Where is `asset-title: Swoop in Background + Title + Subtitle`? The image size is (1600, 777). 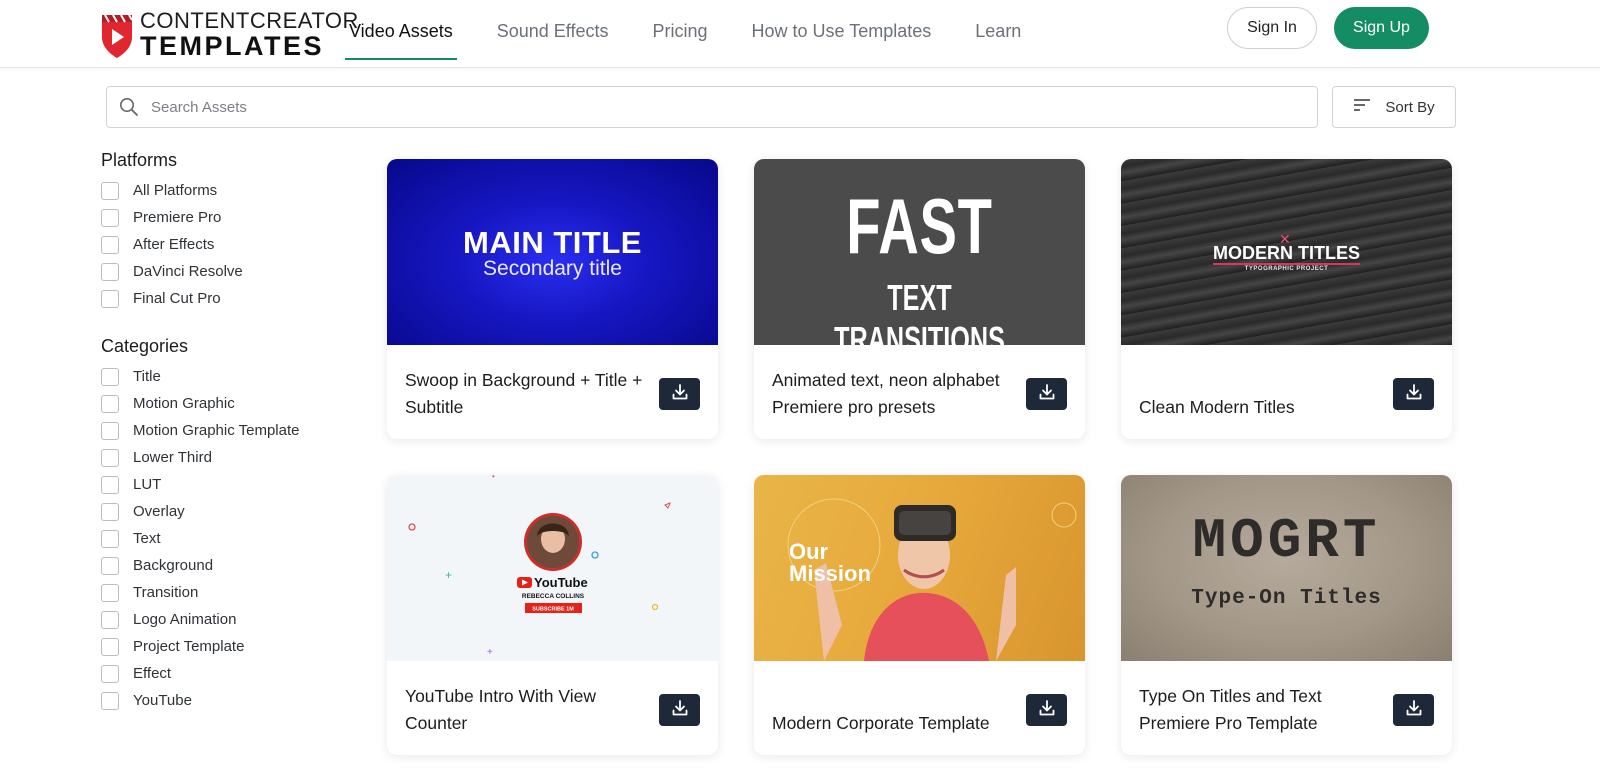 asset-title: Swoop in Background + Title + Subtitle is located at coordinates (525, 394).